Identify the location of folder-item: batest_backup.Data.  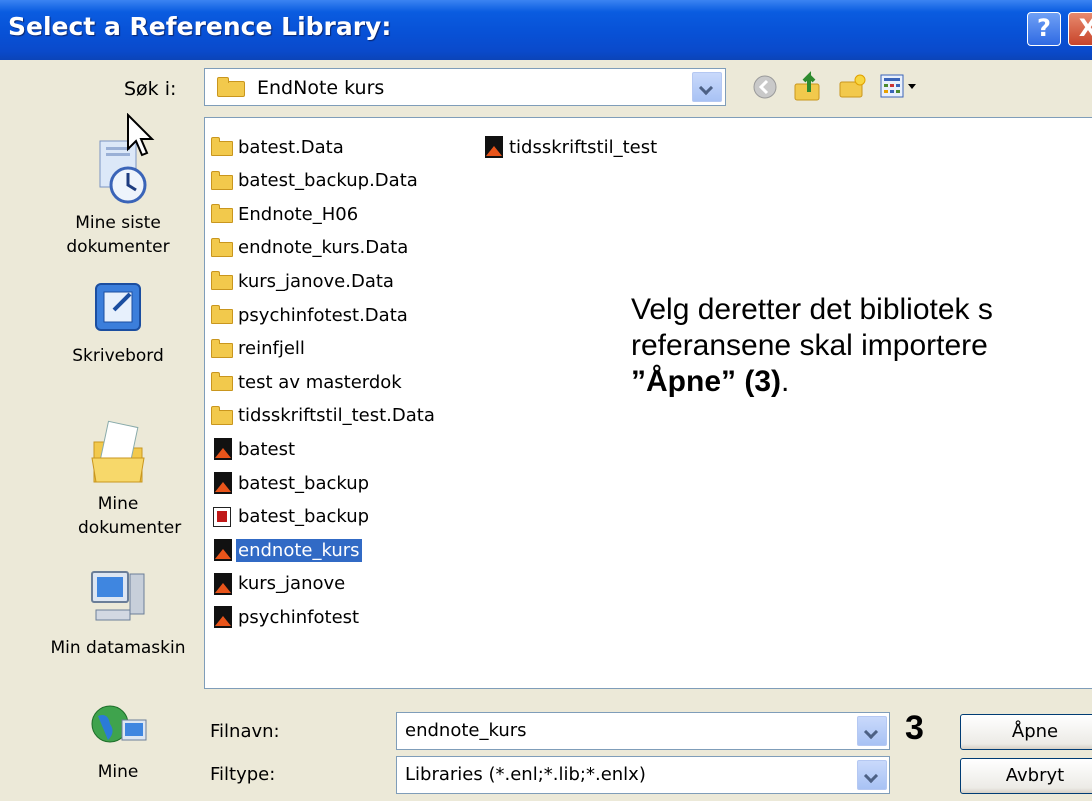
(315, 181).